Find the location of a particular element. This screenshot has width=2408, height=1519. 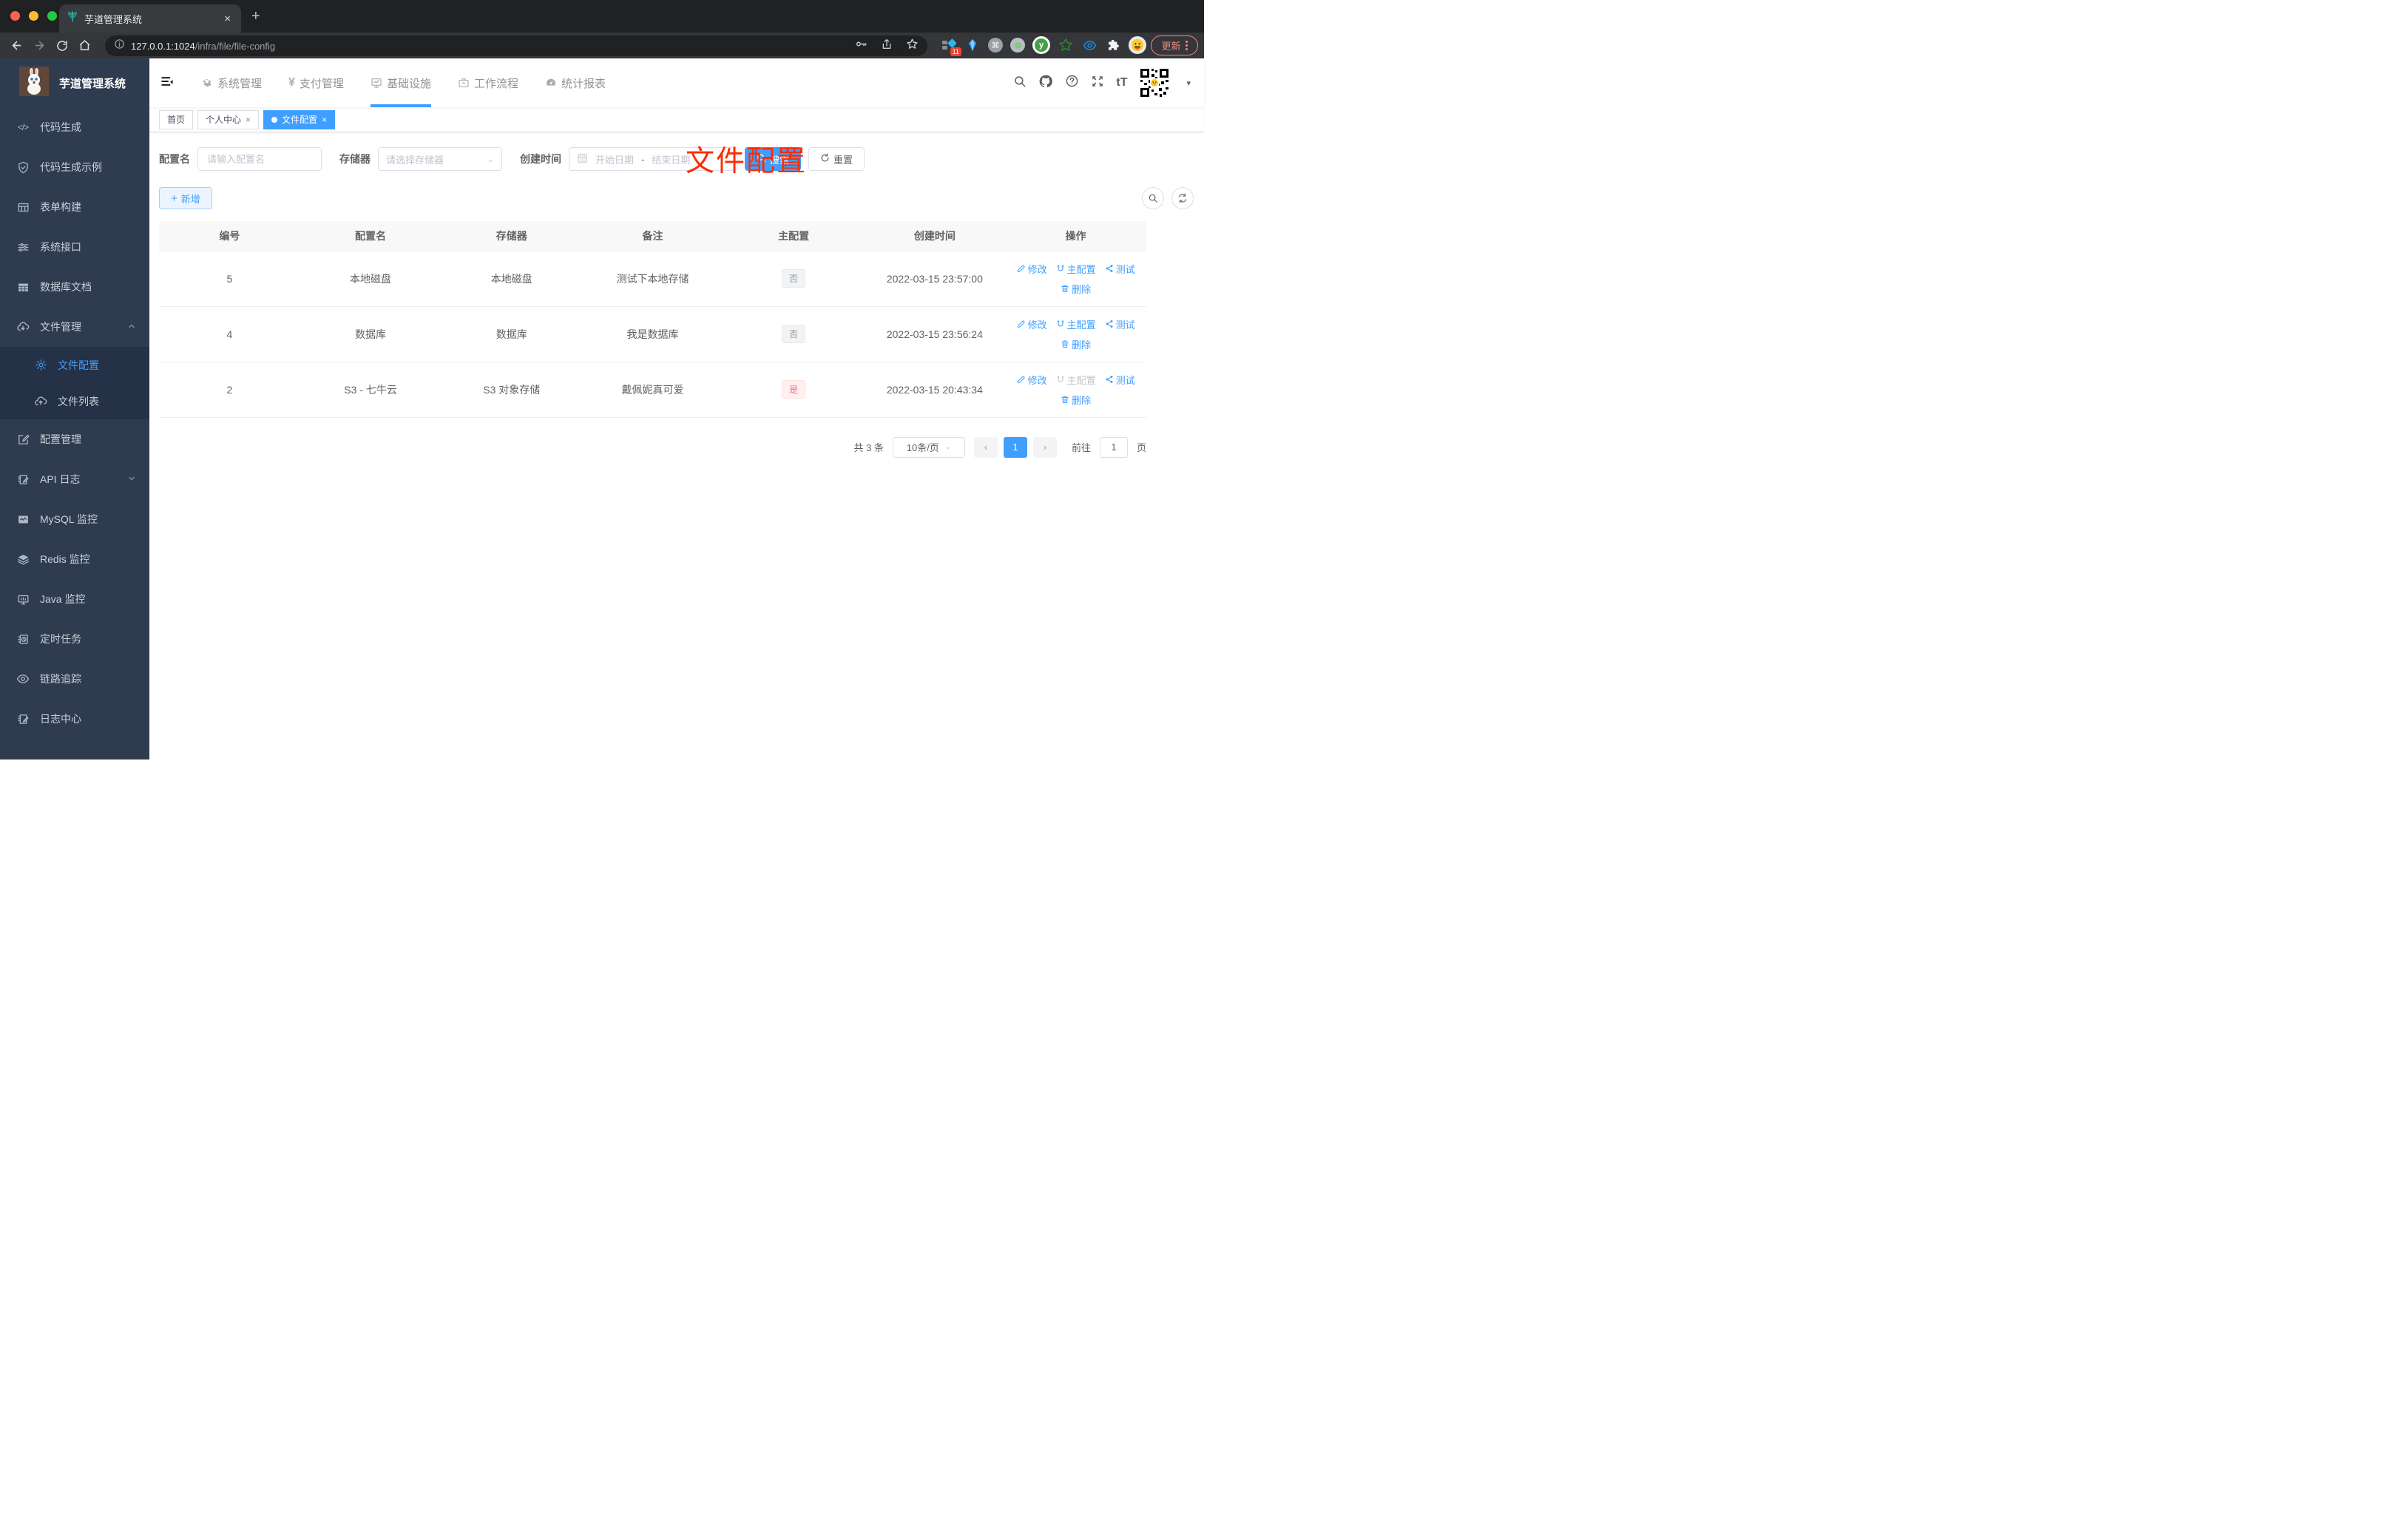

topnav-payment: ¥ 支付管理 is located at coordinates (316, 82).